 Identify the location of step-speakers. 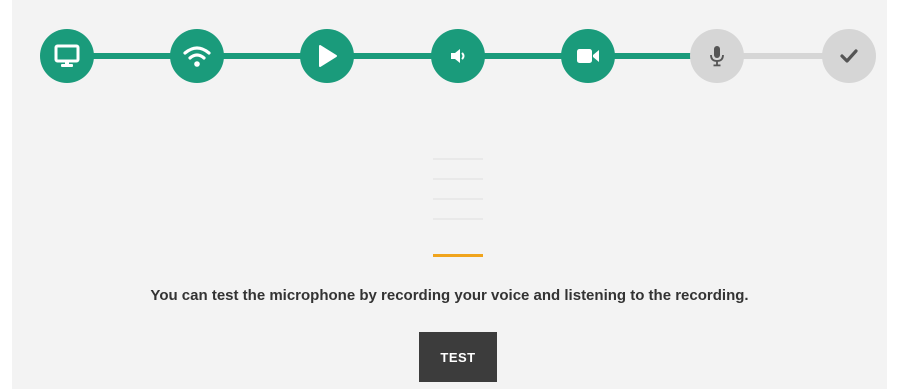
(458, 56).